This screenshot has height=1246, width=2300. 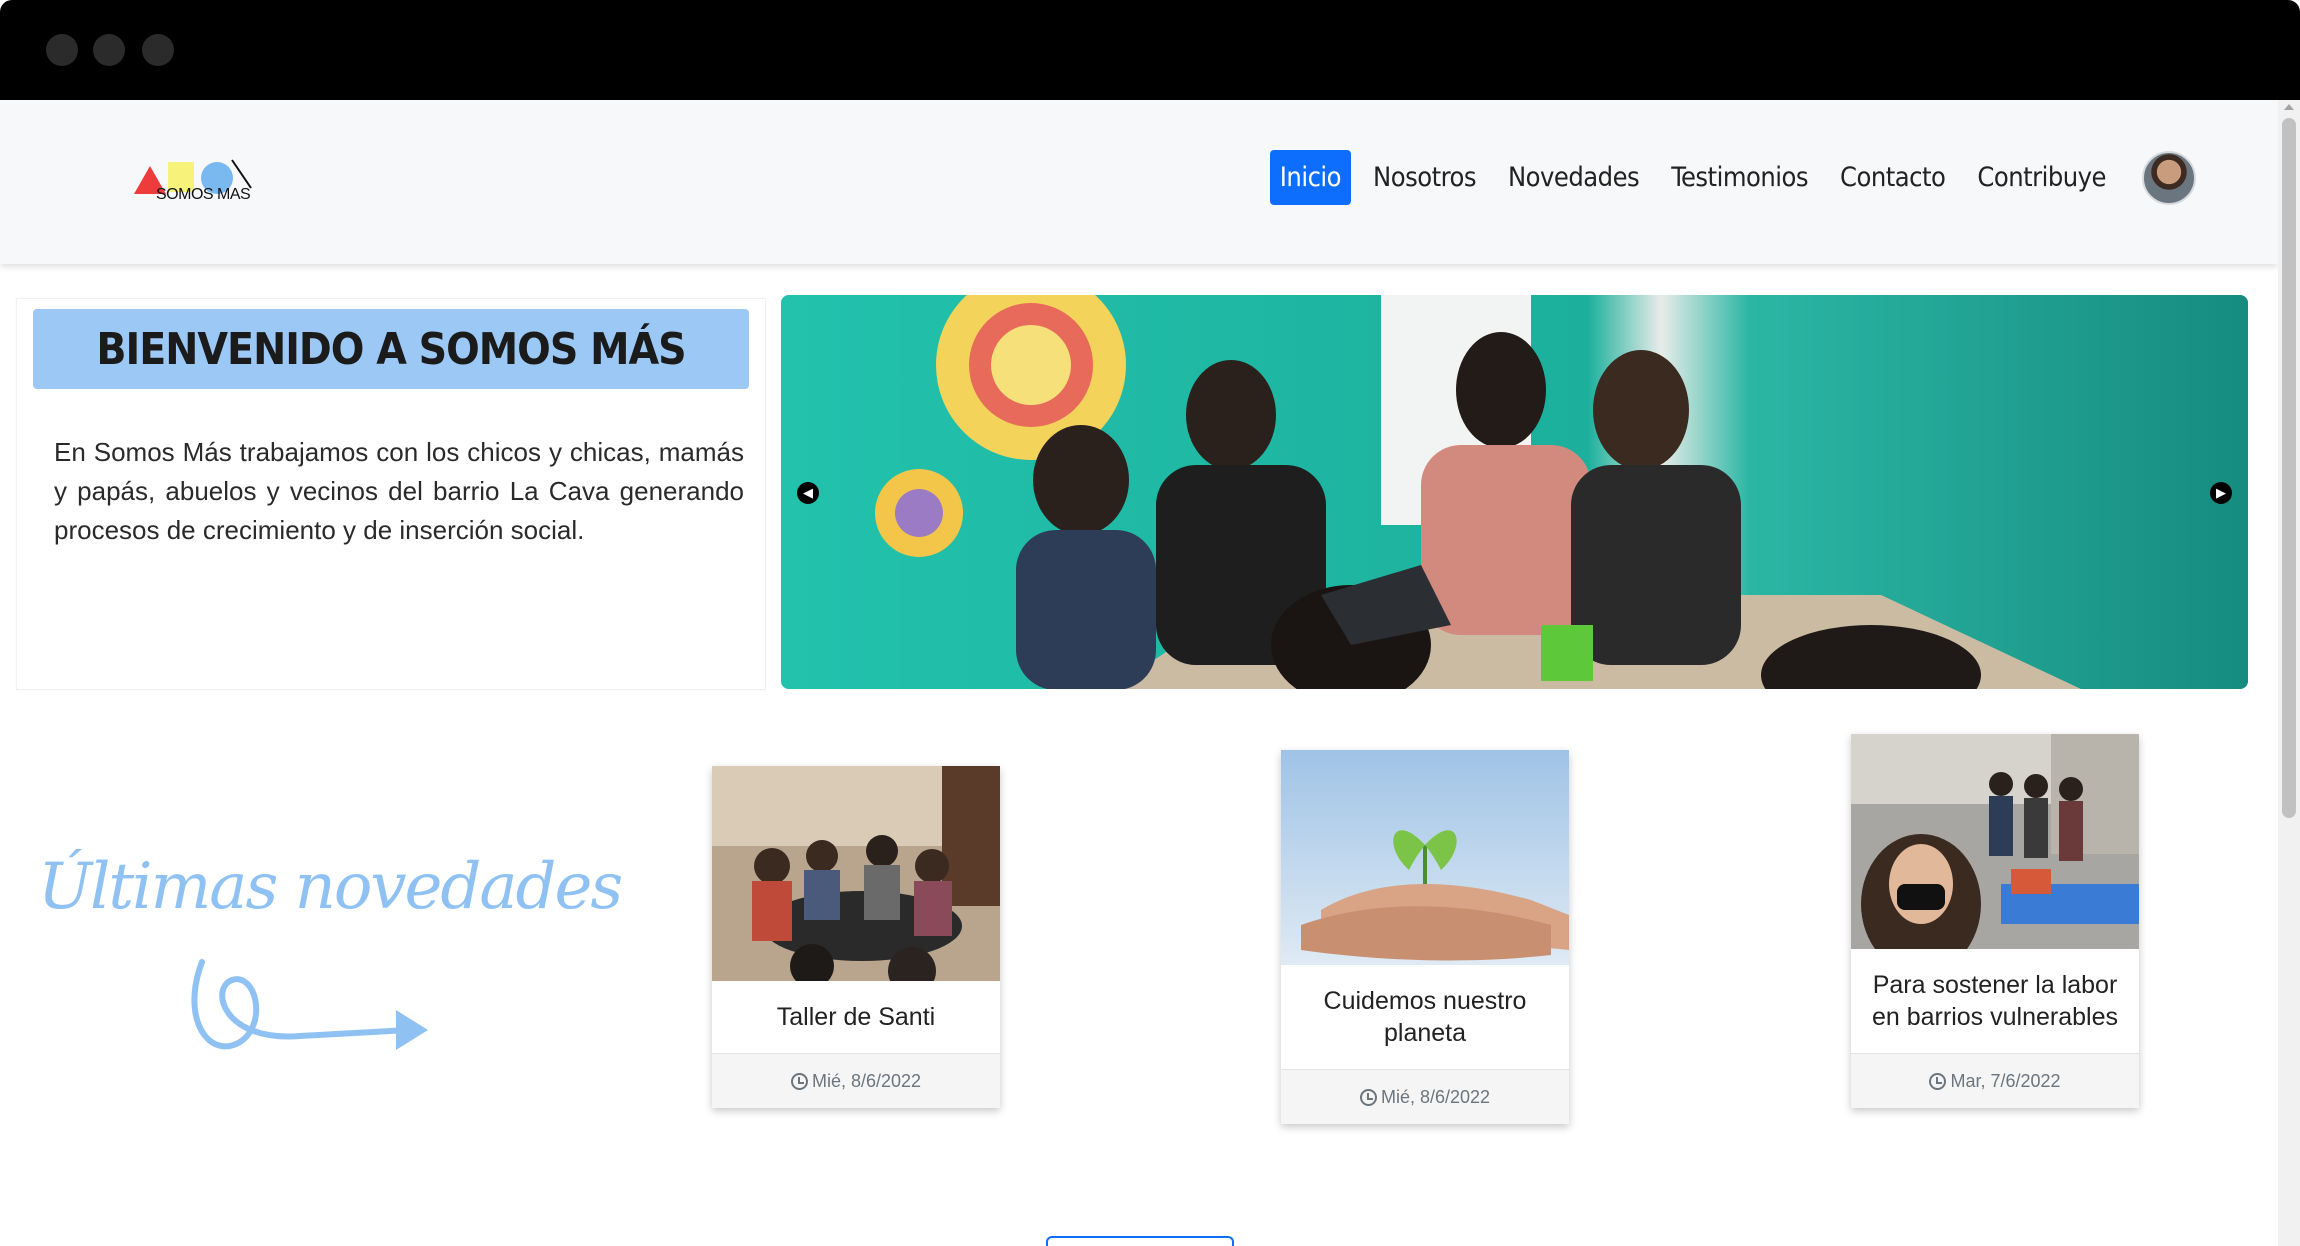 I want to click on window-minimize-button, so click(x=109, y=50).